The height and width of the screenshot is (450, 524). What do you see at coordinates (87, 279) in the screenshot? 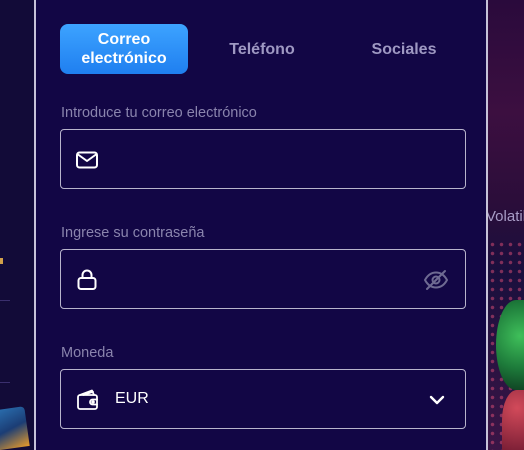
I see `lock-icon` at bounding box center [87, 279].